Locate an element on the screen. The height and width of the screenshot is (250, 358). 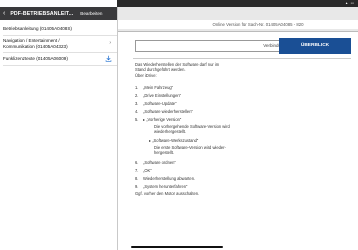
section-divider is located at coordinates (242, 58).